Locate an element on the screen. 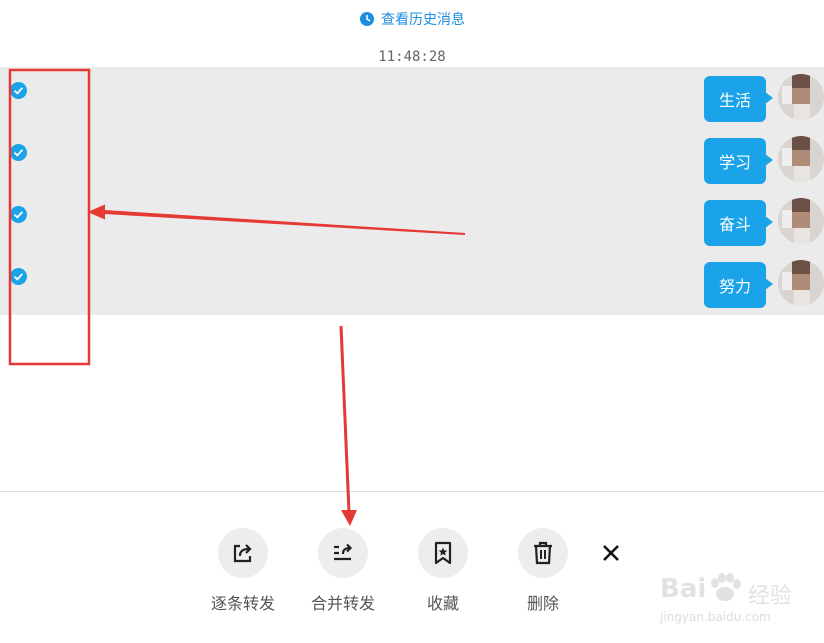  baidu-jingyan-watermark: Bai 经验 jingyan.baidu.com is located at coordinates (735, 599).